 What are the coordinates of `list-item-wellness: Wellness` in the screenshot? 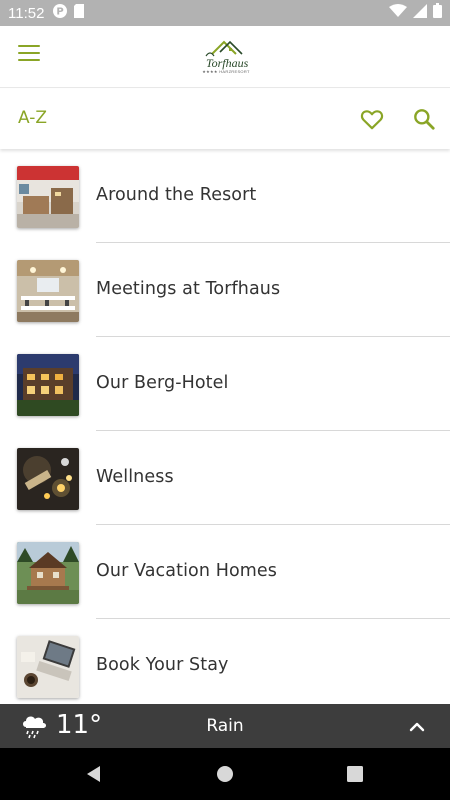 It's located at (225, 478).